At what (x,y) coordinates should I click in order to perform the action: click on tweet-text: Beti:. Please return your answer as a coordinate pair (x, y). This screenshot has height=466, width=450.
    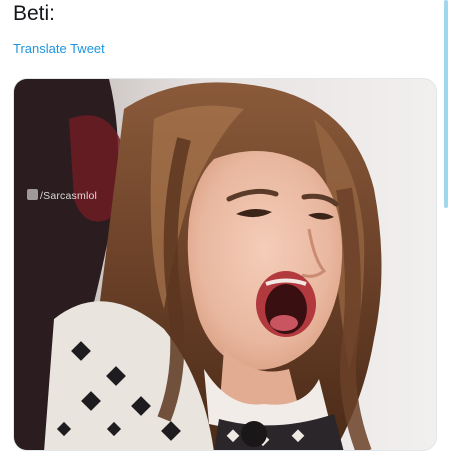
    Looking at the image, I should click on (34, 13).